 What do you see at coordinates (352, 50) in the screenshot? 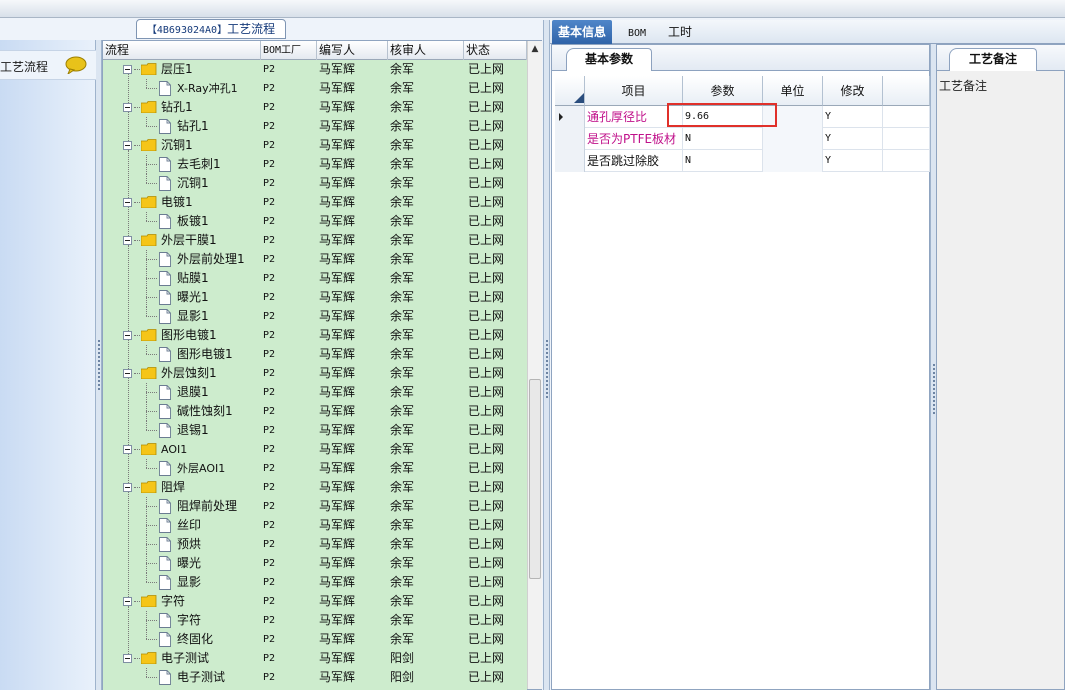
I see `column-header-writer: 编写人` at bounding box center [352, 50].